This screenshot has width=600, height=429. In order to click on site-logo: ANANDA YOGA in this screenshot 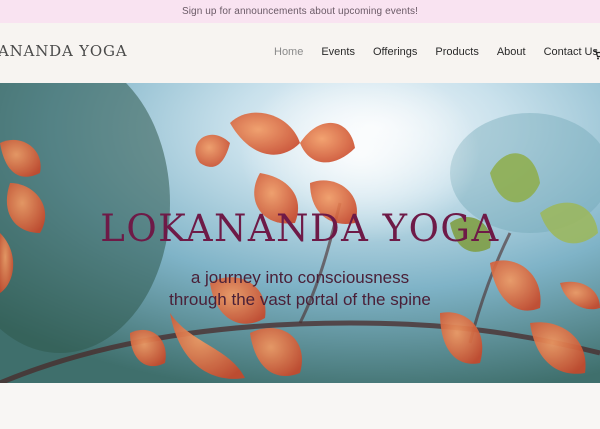, I will do `click(63, 51)`.